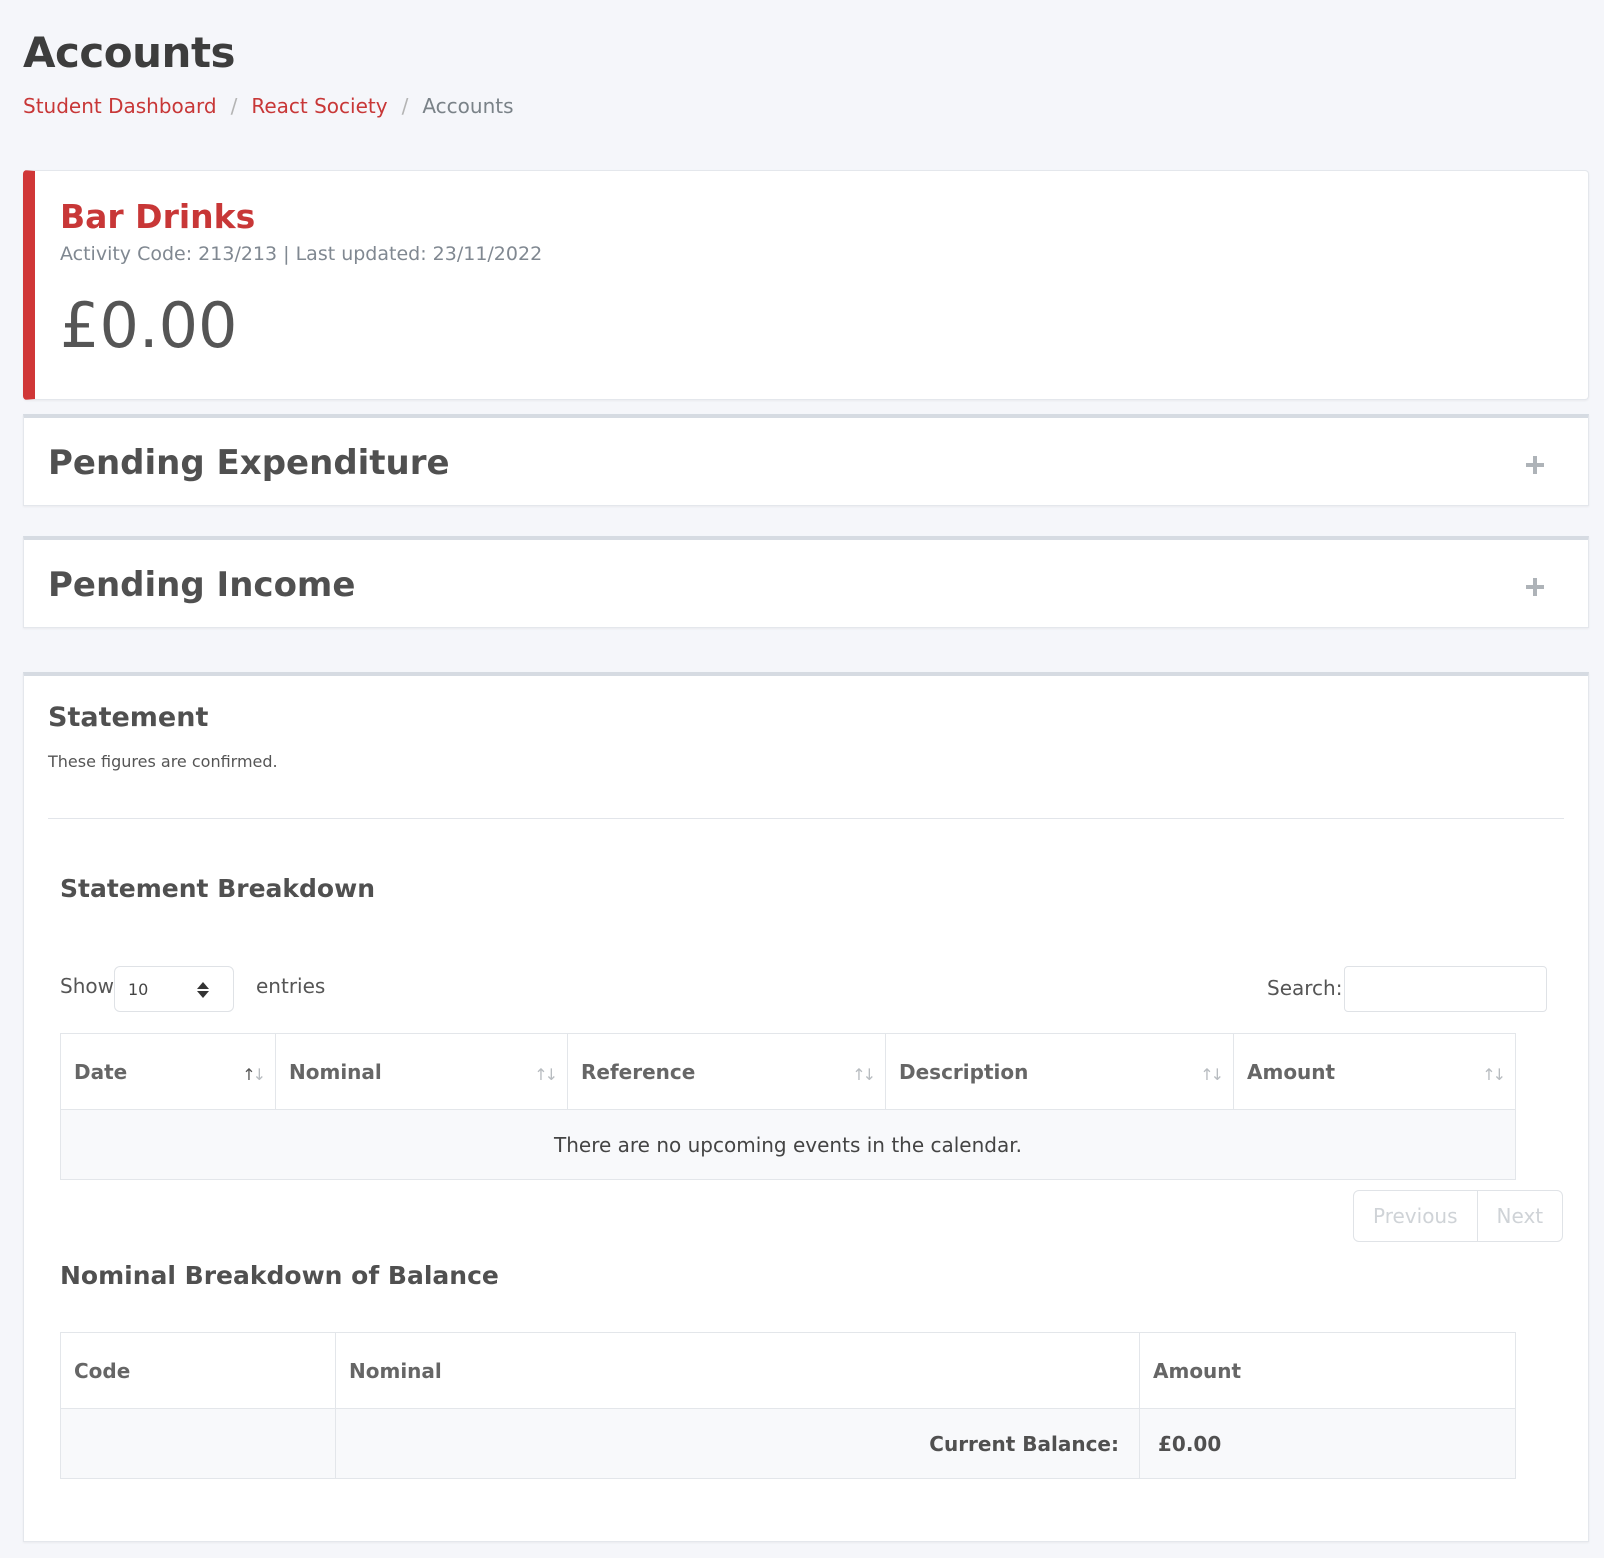  Describe the element at coordinates (291, 986) in the screenshot. I see `entries-label: entries` at that location.